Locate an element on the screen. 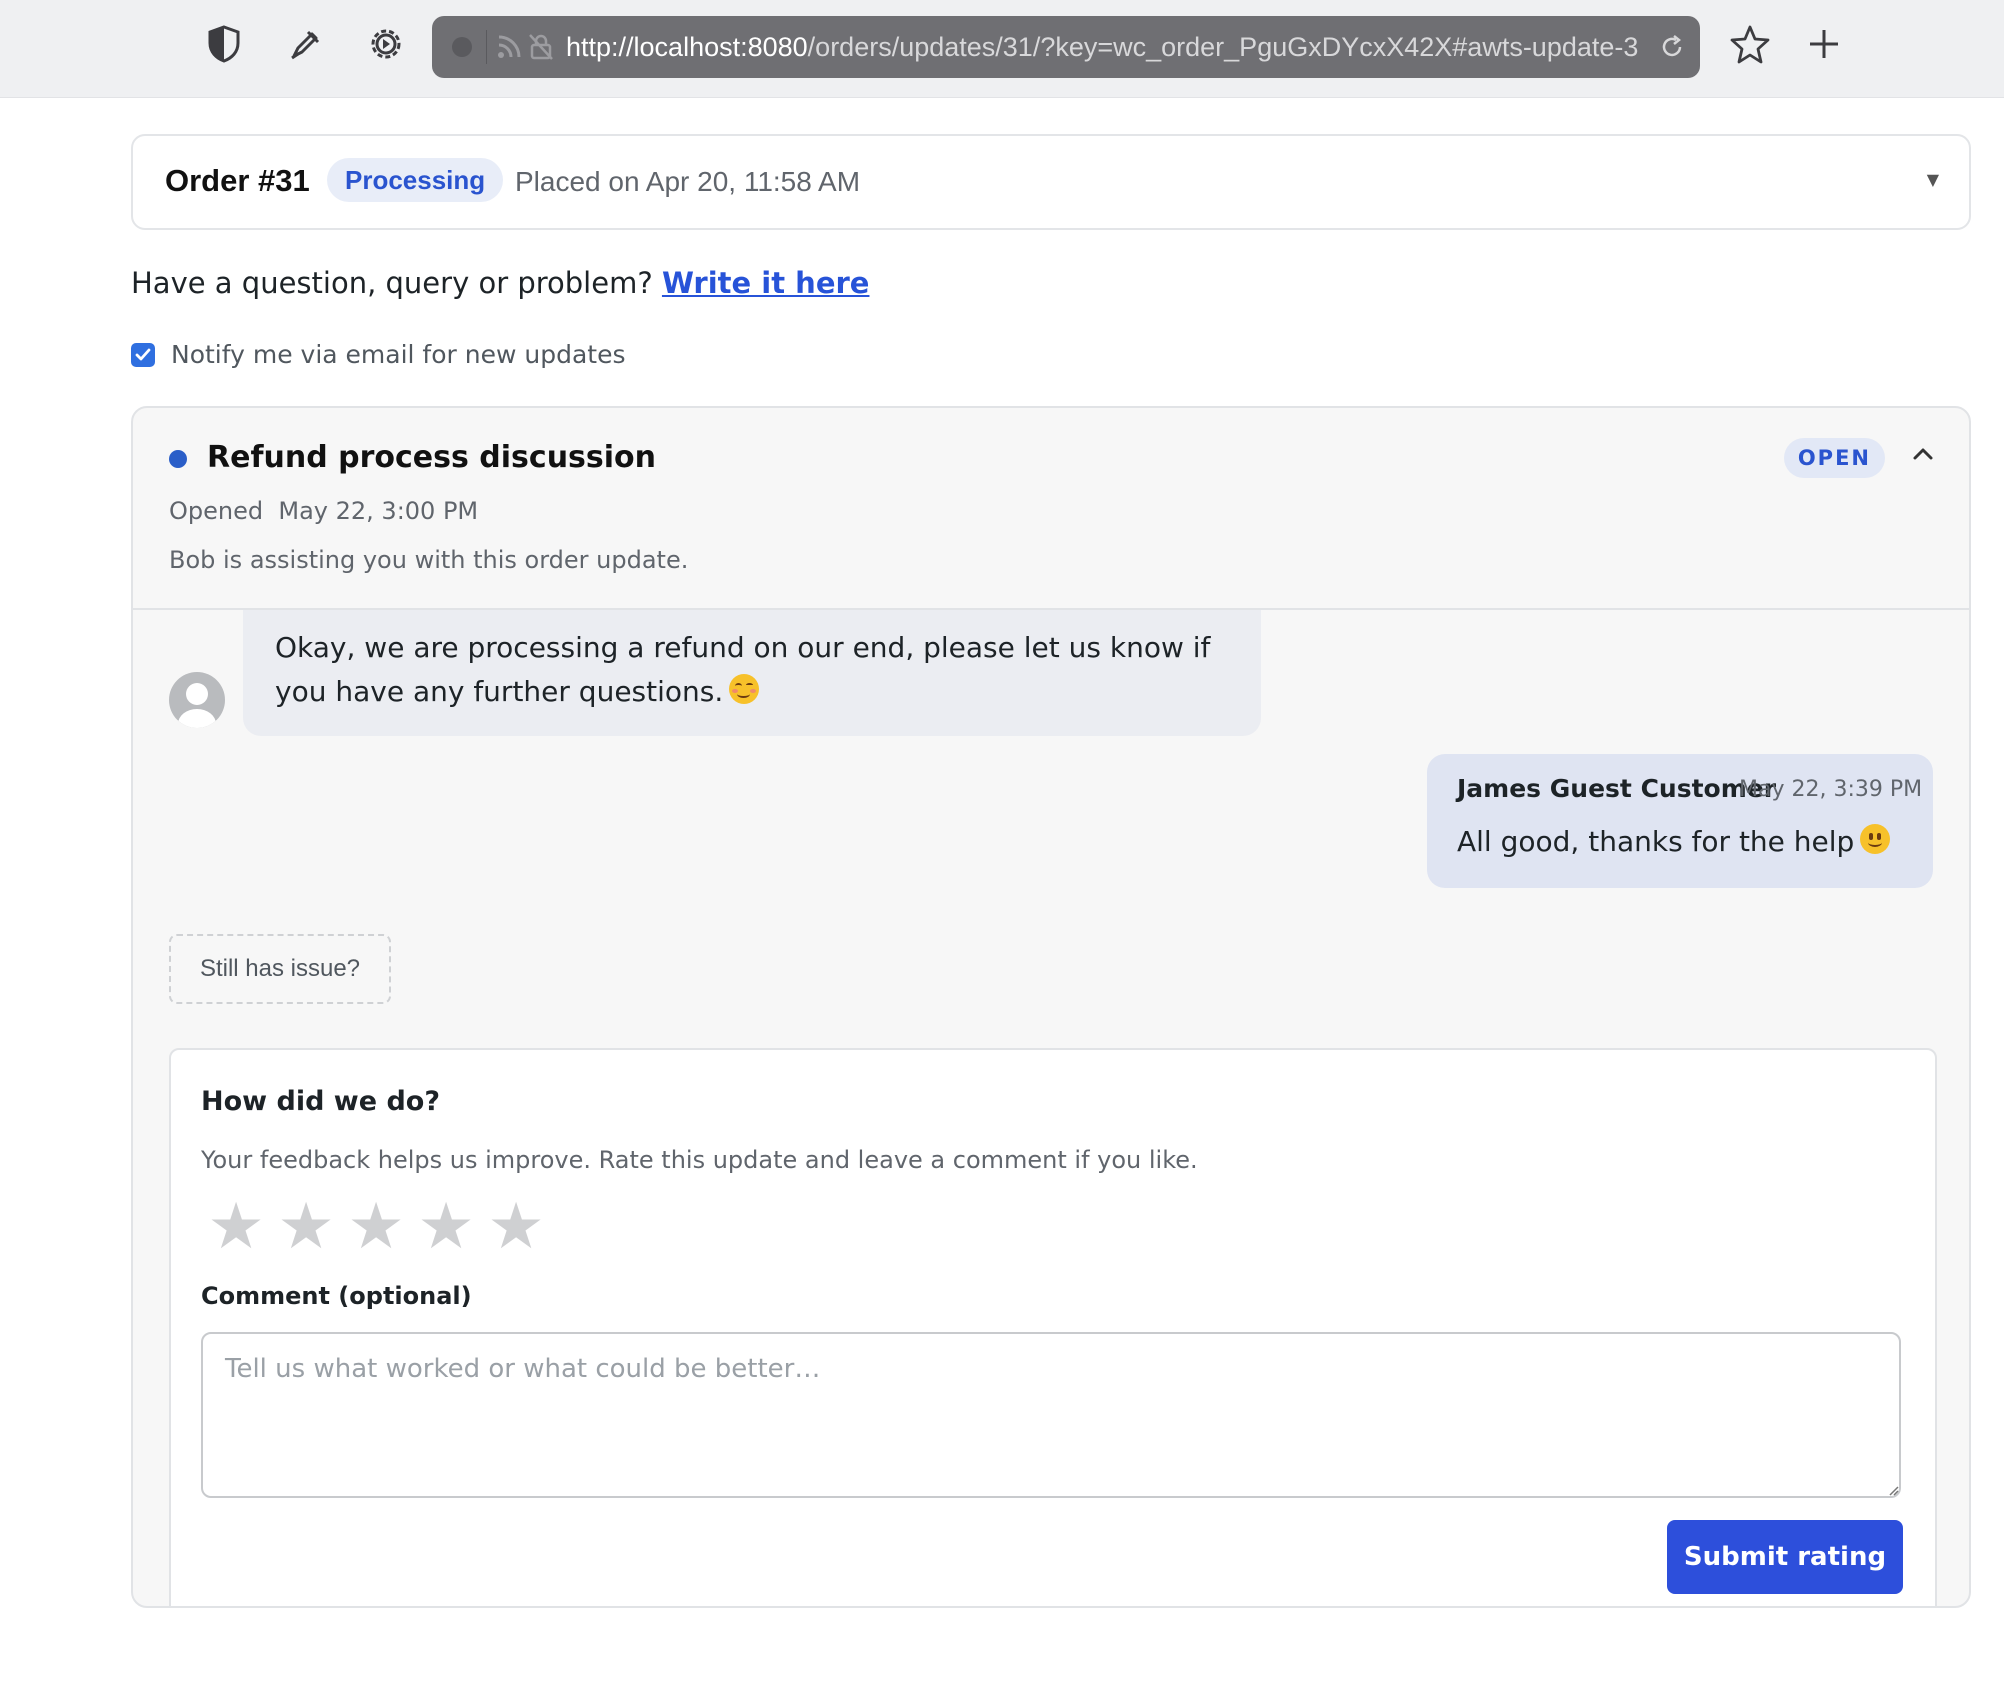  slight-smile-emoji-icon is located at coordinates (1875, 839).